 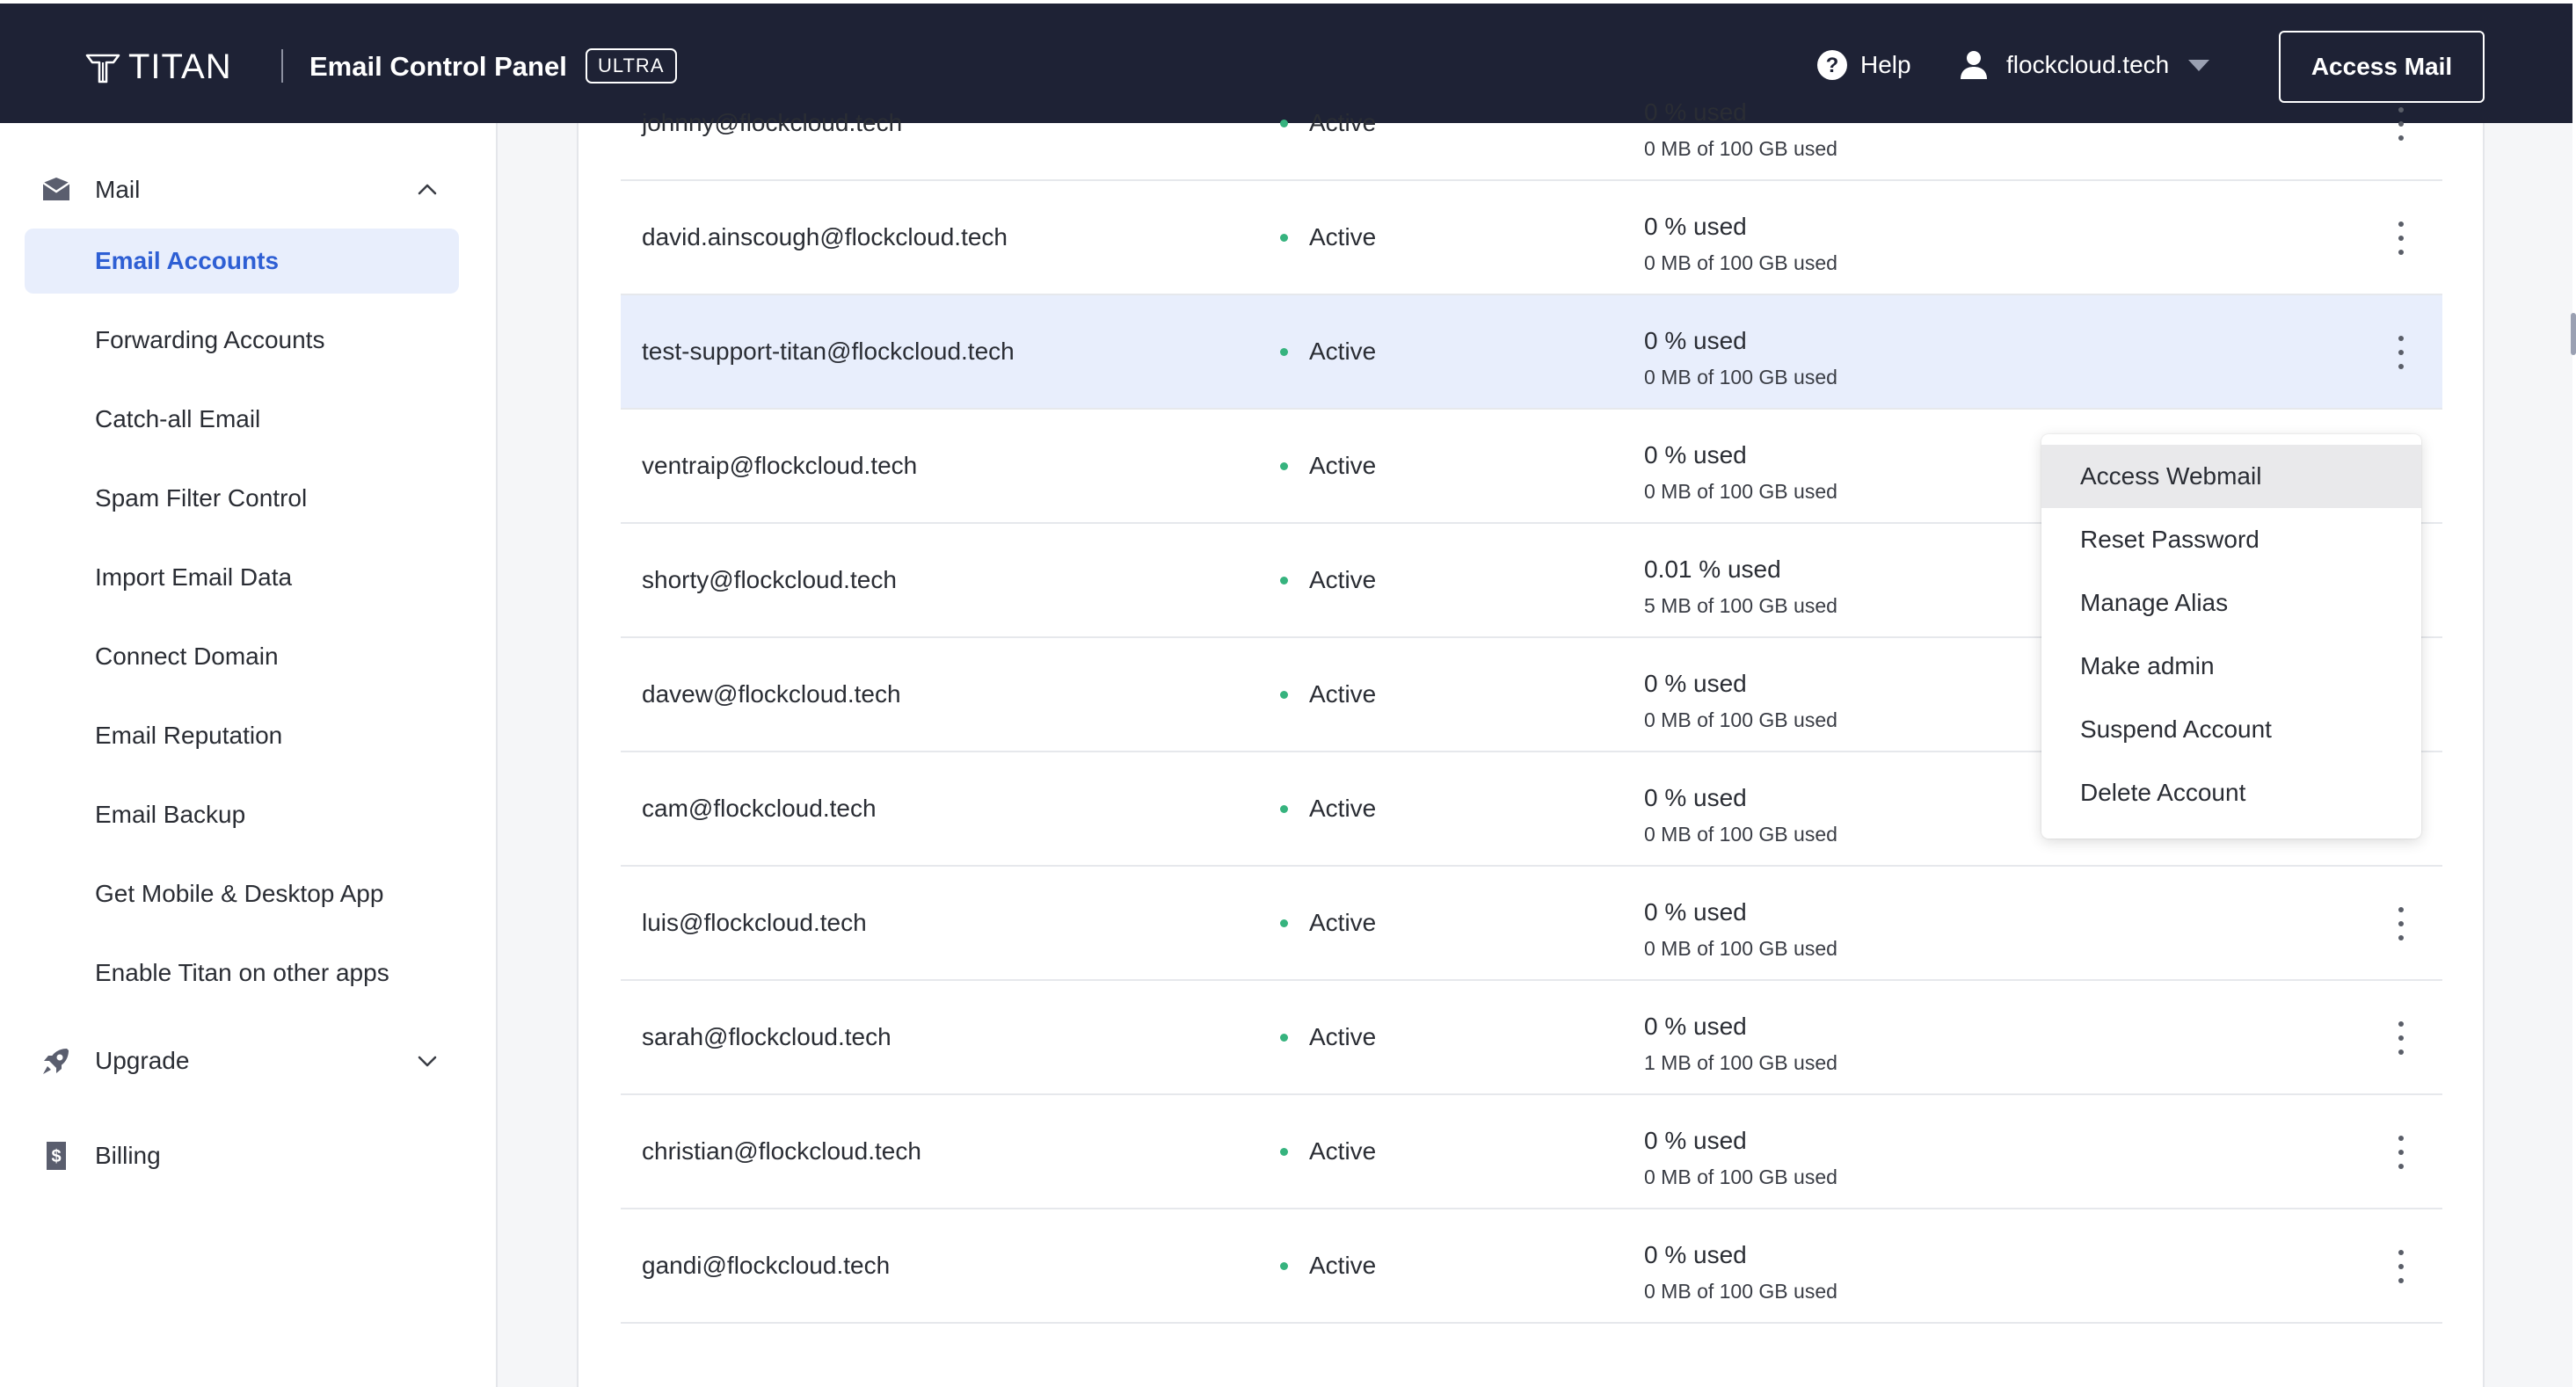 I want to click on account-email: davew@flockcloud.tech, so click(x=771, y=694).